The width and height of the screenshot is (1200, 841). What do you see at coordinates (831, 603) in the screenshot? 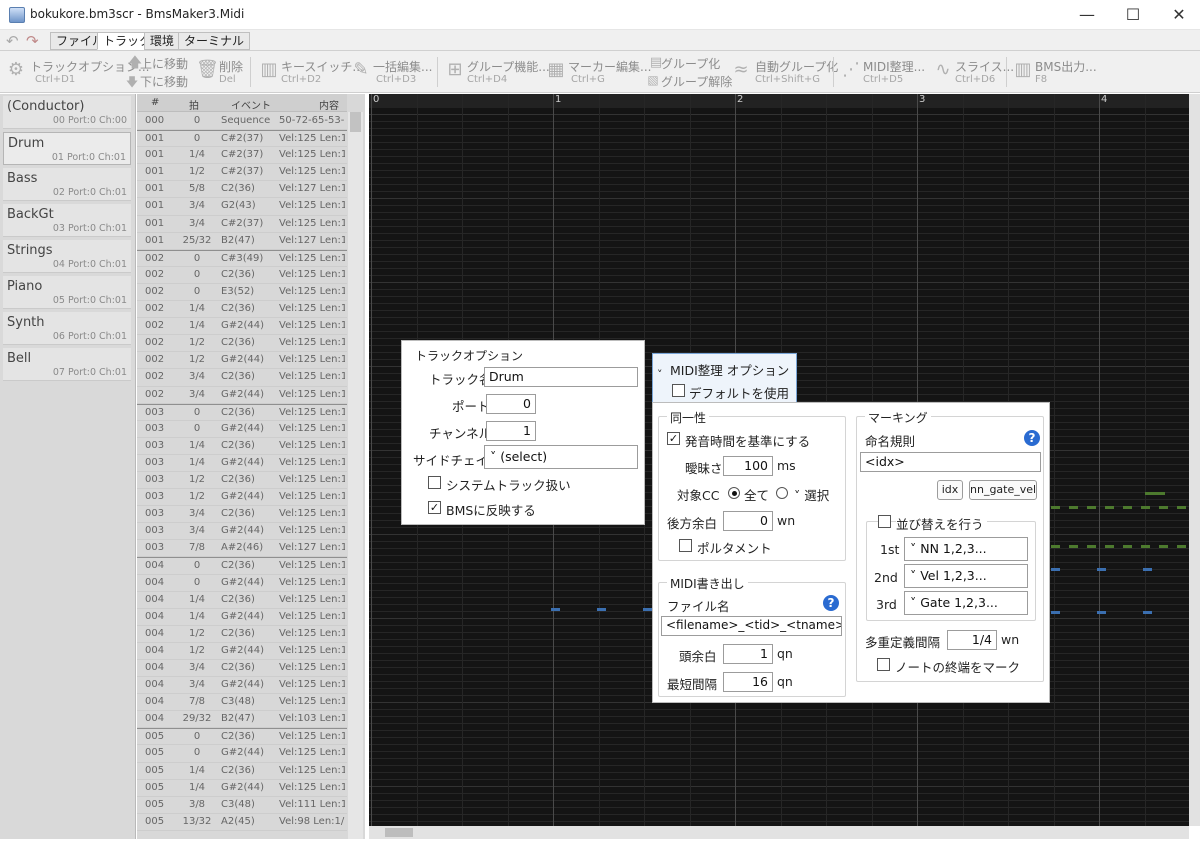
I see `help-icon: ?` at bounding box center [831, 603].